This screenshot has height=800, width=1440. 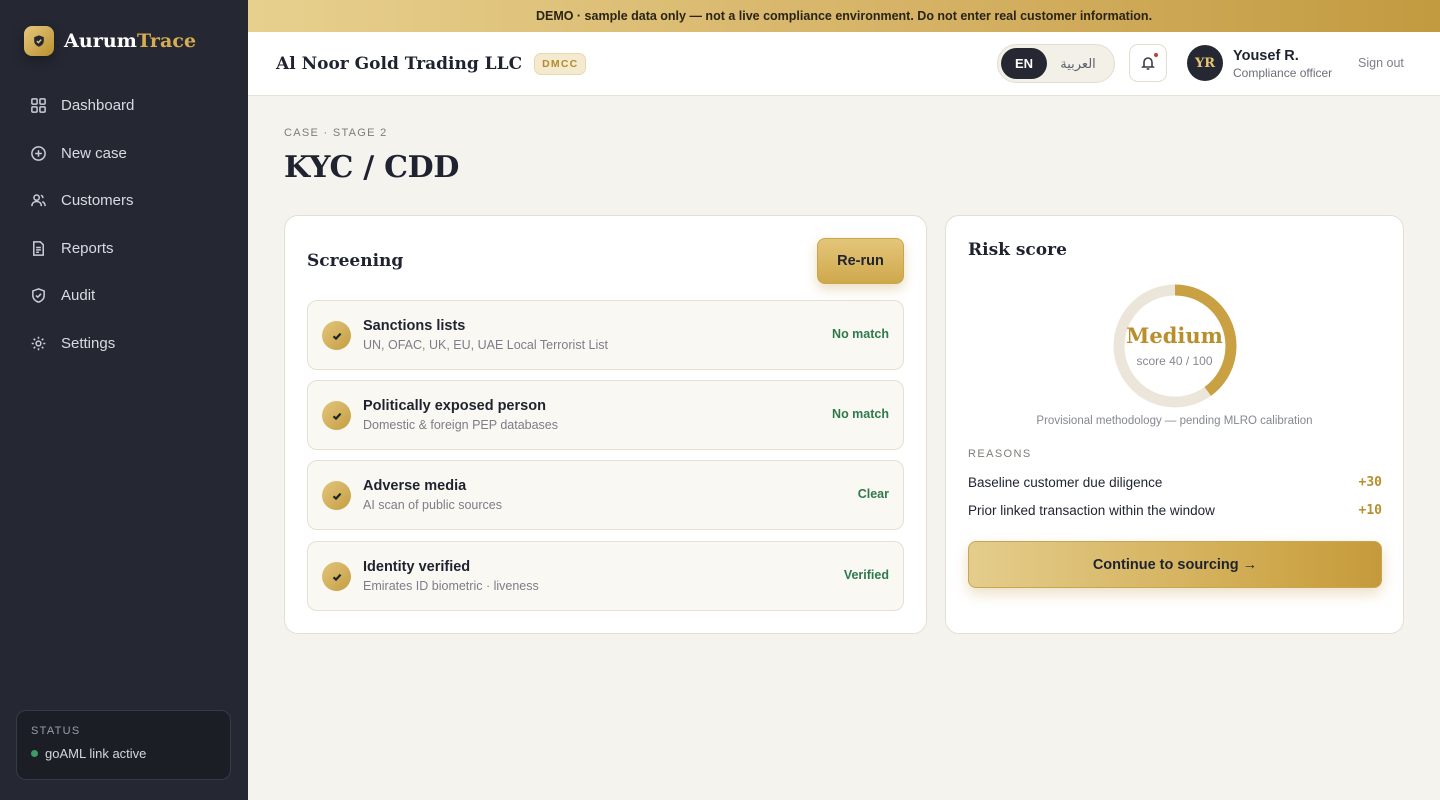 What do you see at coordinates (866, 575) in the screenshot?
I see `screening-row-status: Verified` at bounding box center [866, 575].